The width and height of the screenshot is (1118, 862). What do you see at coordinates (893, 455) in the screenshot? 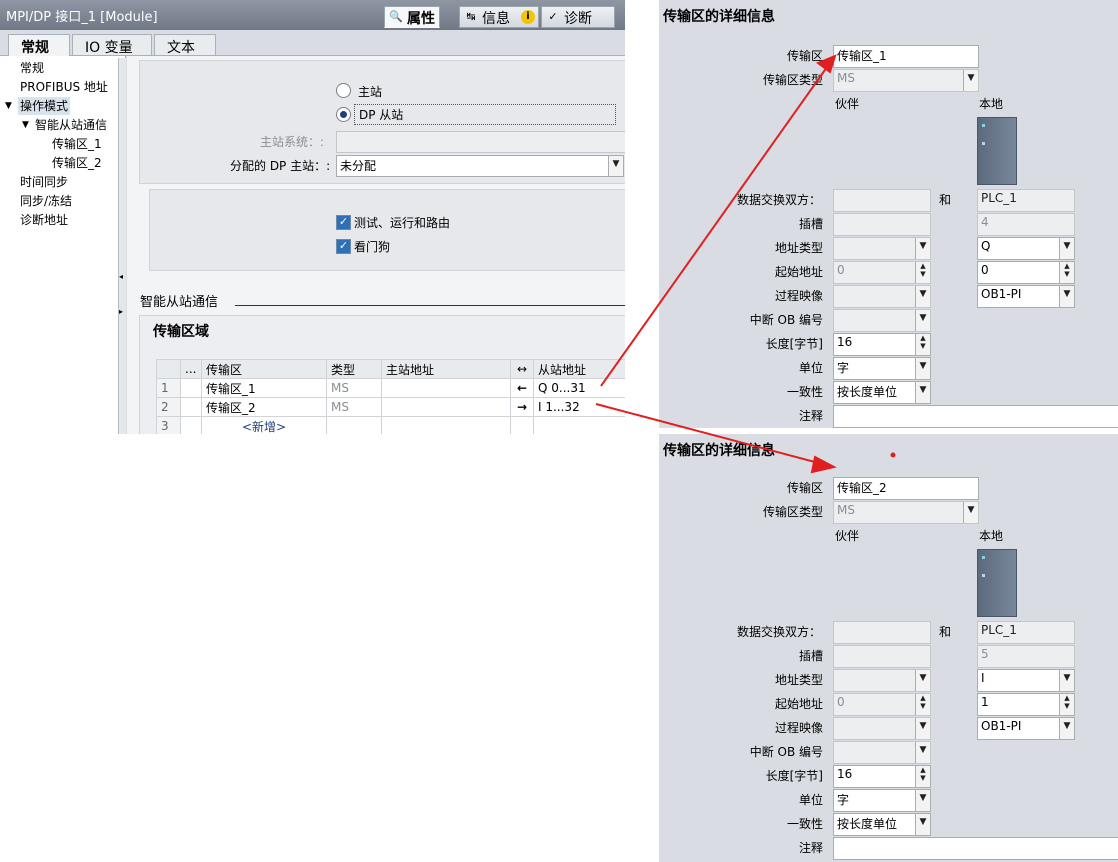
I see `annotation-dot` at bounding box center [893, 455].